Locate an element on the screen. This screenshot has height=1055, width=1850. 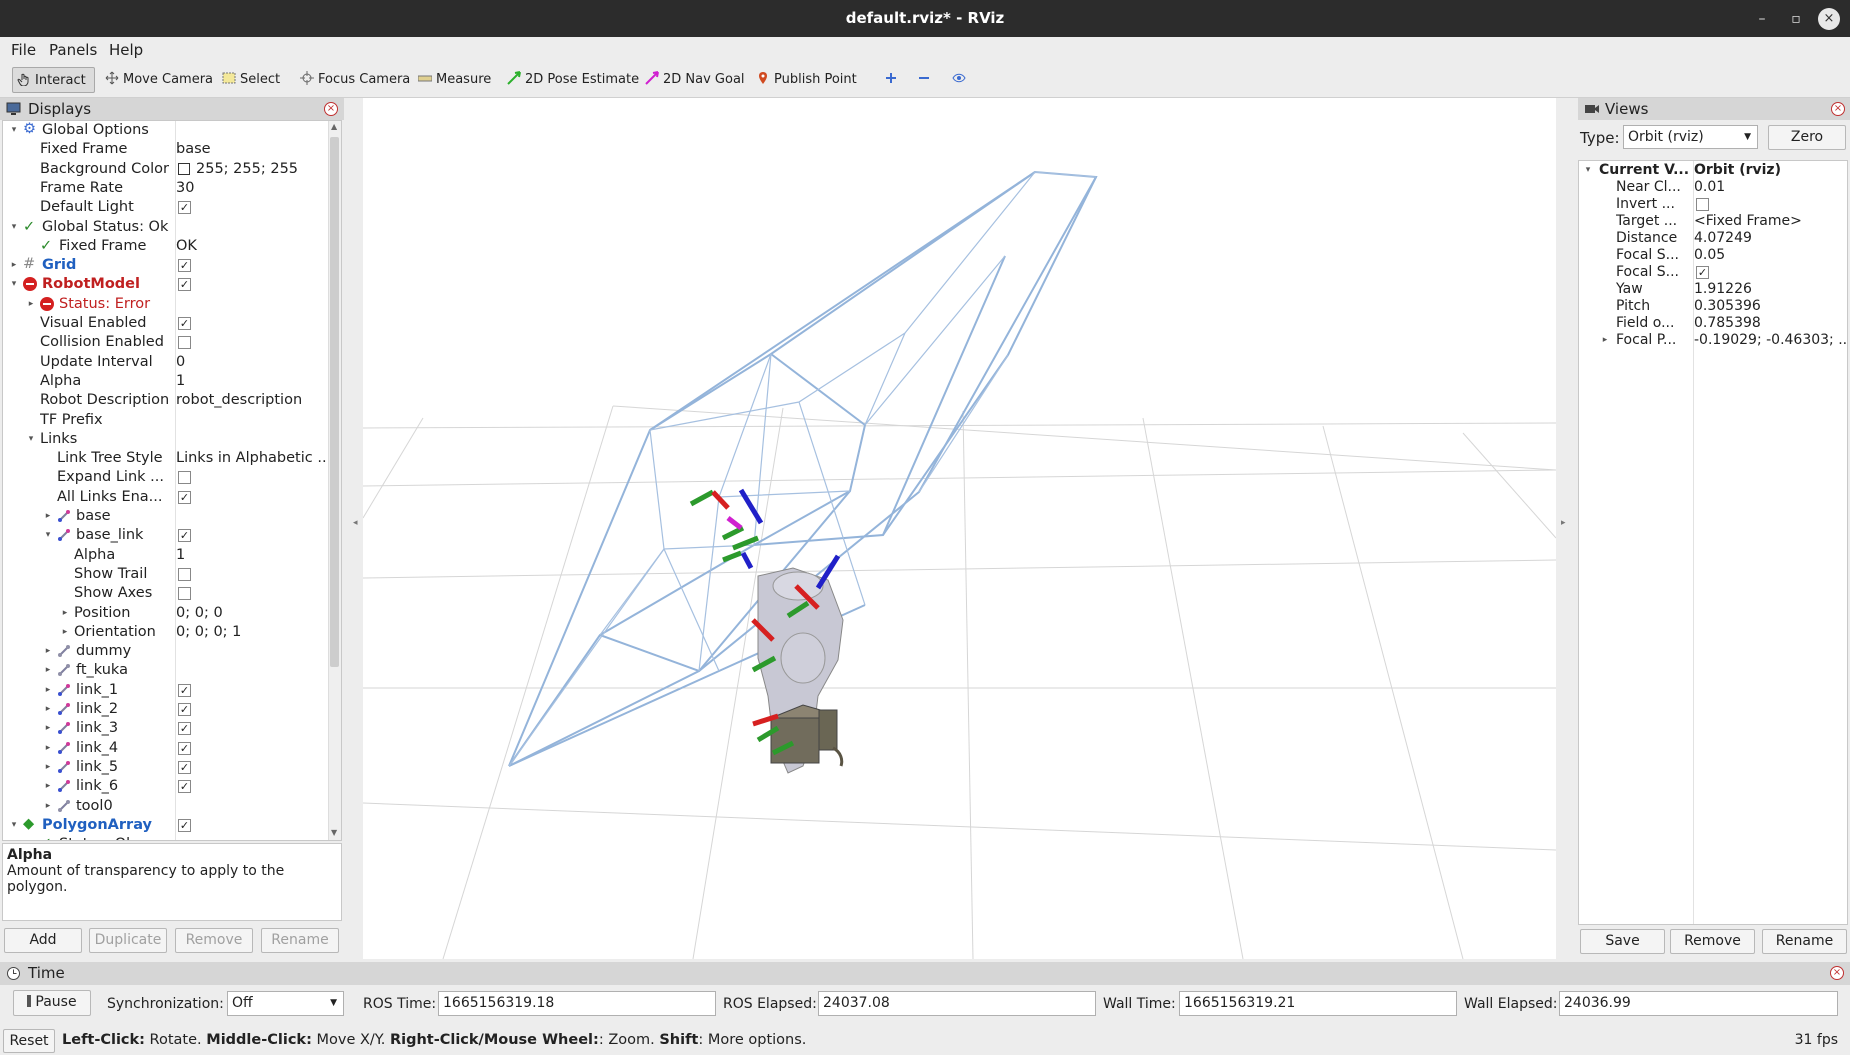
focus-camera-tool-button: Focus Camera is located at coordinates (355, 80).